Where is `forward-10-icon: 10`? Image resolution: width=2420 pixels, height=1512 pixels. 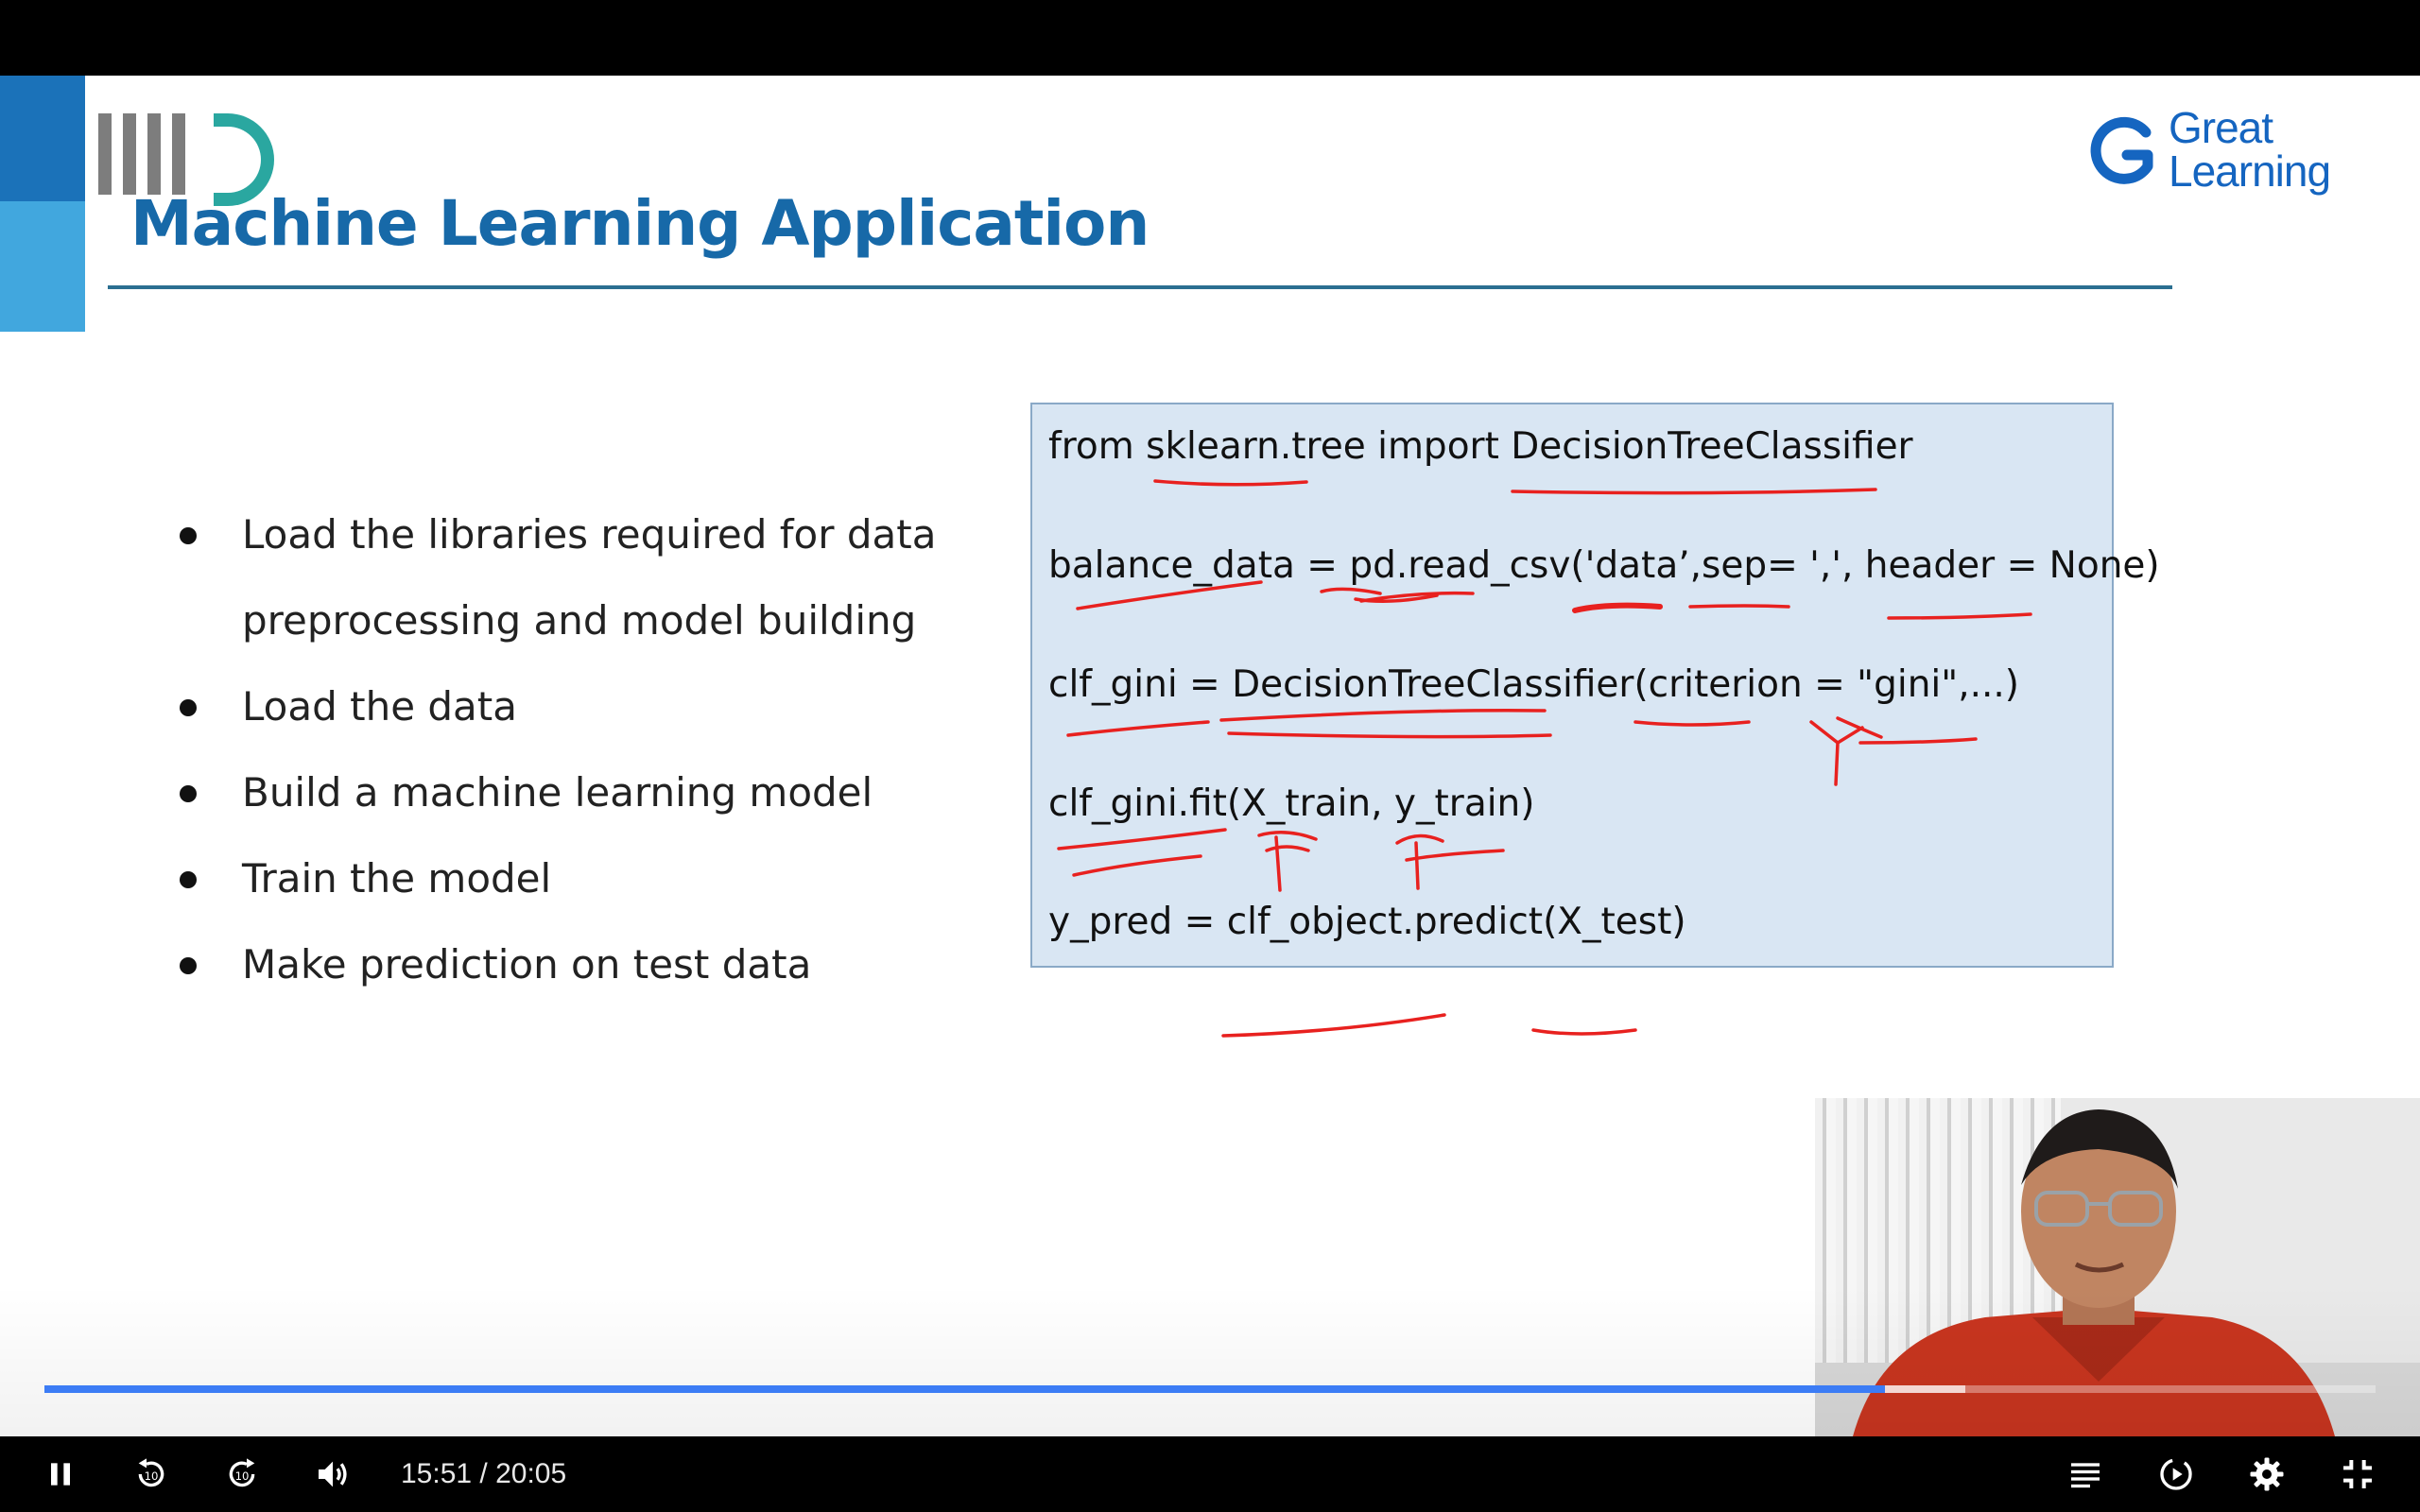 forward-10-icon: 10 is located at coordinates (242, 1472).